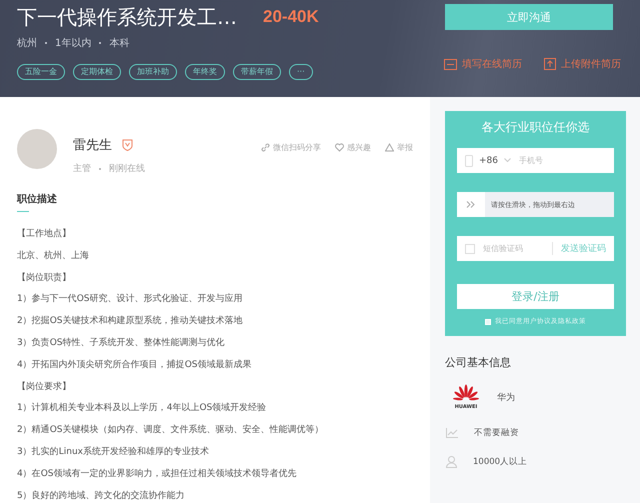 Image resolution: width=640 pixels, height=503 pixels. Describe the element at coordinates (171, 431) in the screenshot. I see `description-line: 2）精通OS关键模块（如内存、调度、文件系统、驱动、安全、性能调优等）` at that location.